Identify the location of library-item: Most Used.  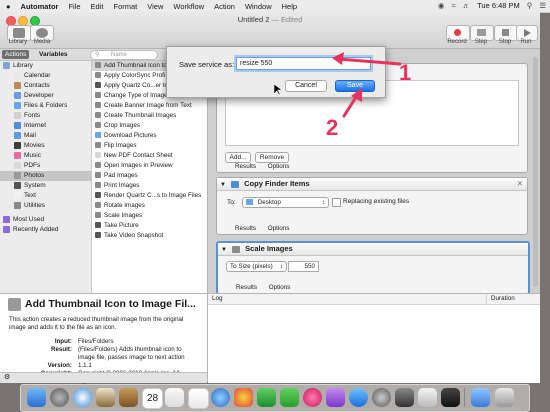
(47, 220).